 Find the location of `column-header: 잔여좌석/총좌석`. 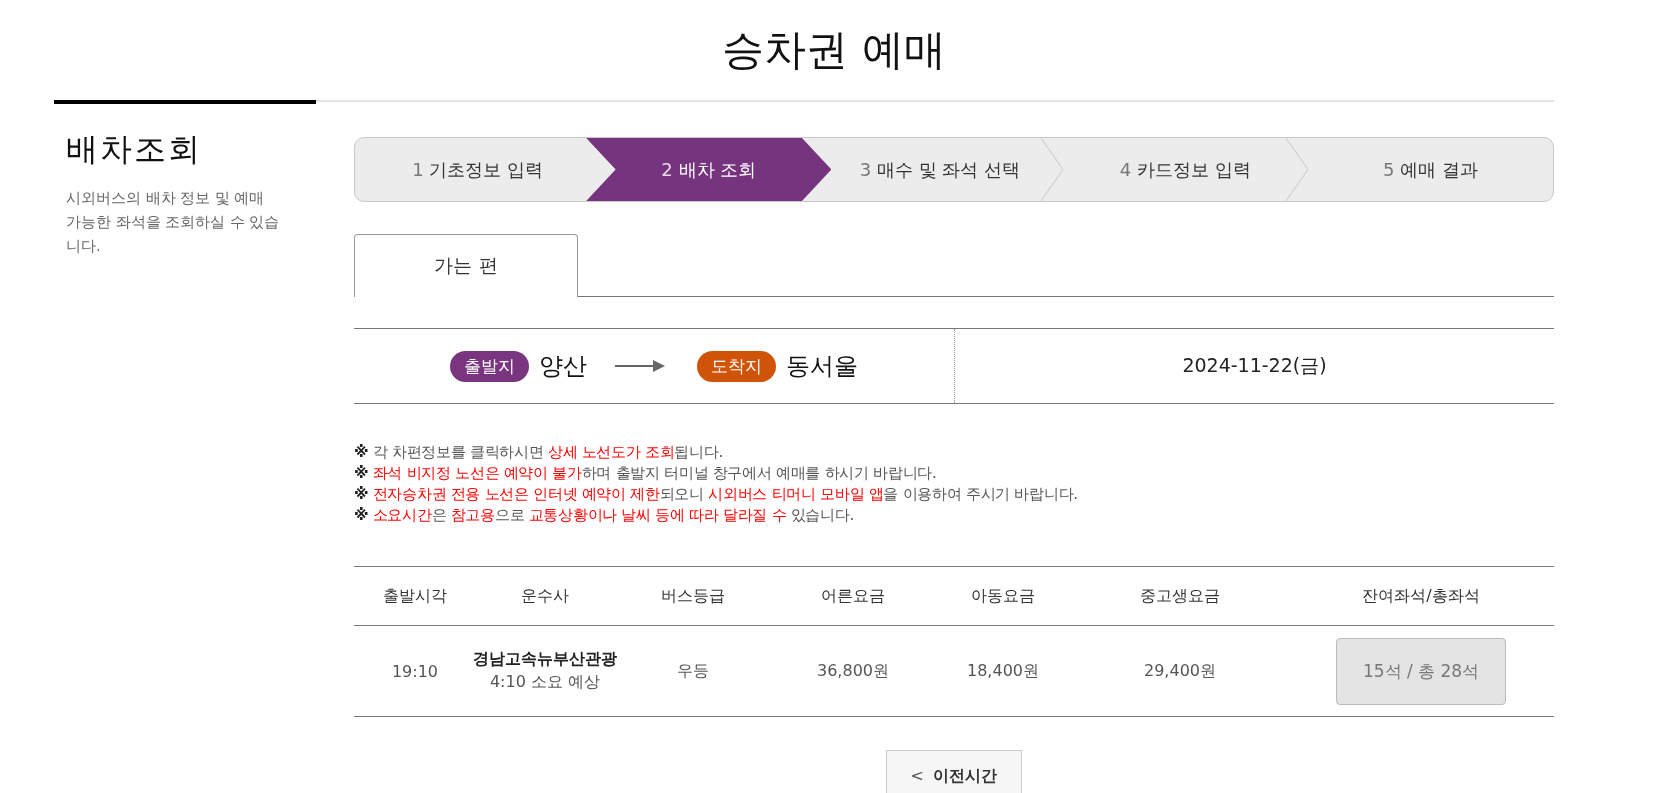

column-header: 잔여좌석/총좌석 is located at coordinates (1421, 595).